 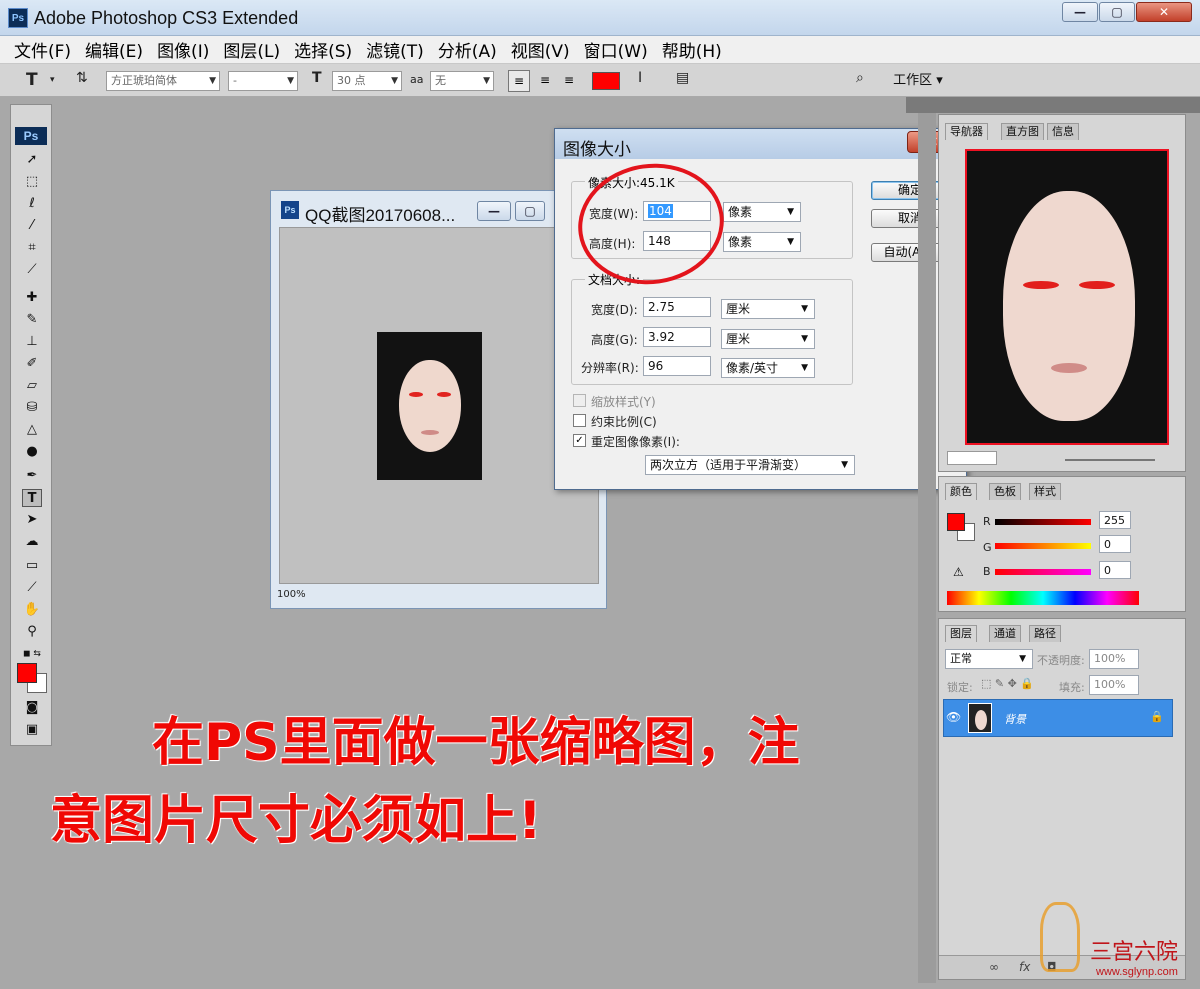 What do you see at coordinates (1043, 598) in the screenshot?
I see `color-spectrum-bar` at bounding box center [1043, 598].